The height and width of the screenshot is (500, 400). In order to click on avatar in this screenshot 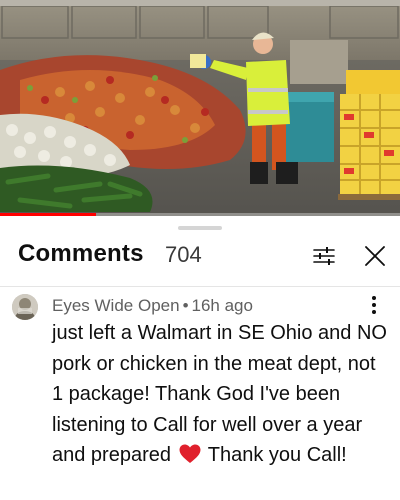, I will do `click(25, 307)`.